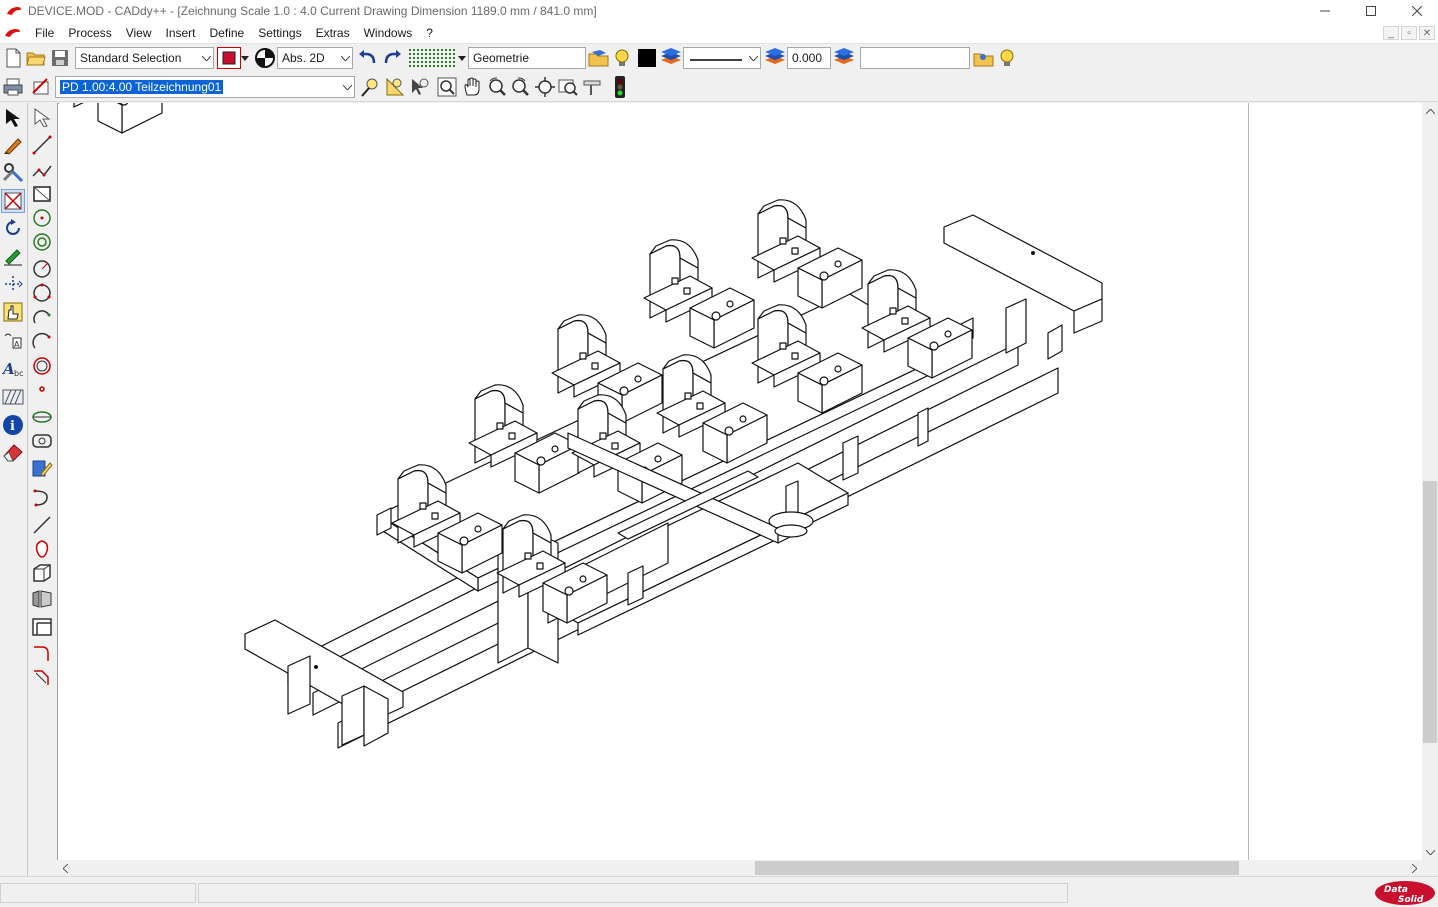 Image resolution: width=1438 pixels, height=907 pixels. Describe the element at coordinates (42, 677) in the screenshot. I see `chamfer-tool` at that location.